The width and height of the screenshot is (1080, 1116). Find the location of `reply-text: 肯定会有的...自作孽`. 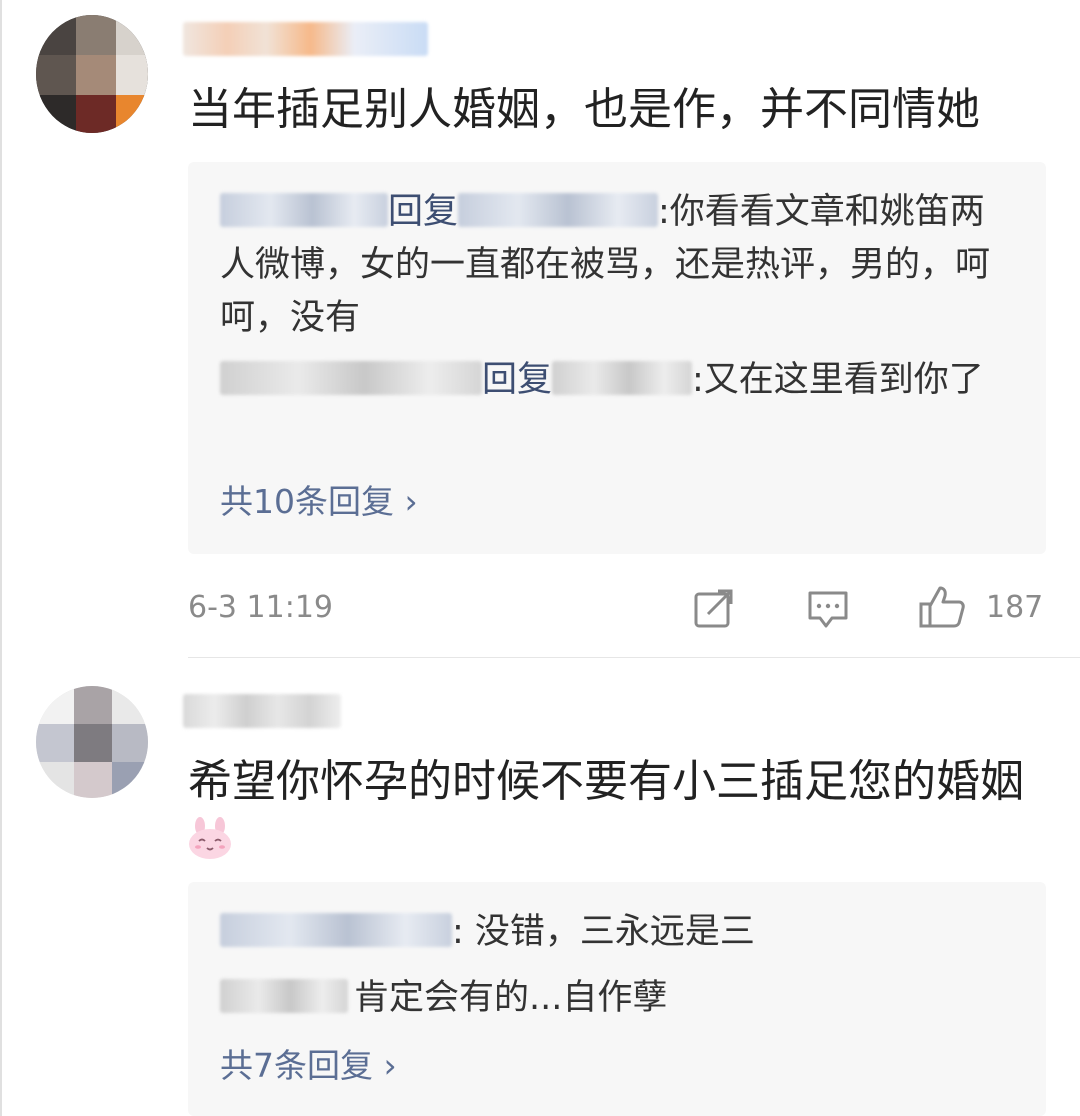

reply-text: 肯定会有的...自作孽 is located at coordinates (511, 998).